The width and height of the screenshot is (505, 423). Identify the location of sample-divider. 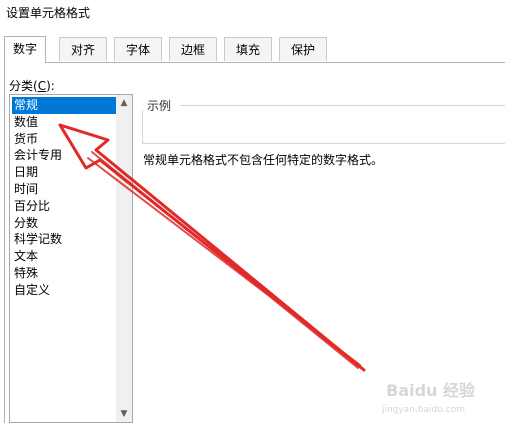
(342, 105).